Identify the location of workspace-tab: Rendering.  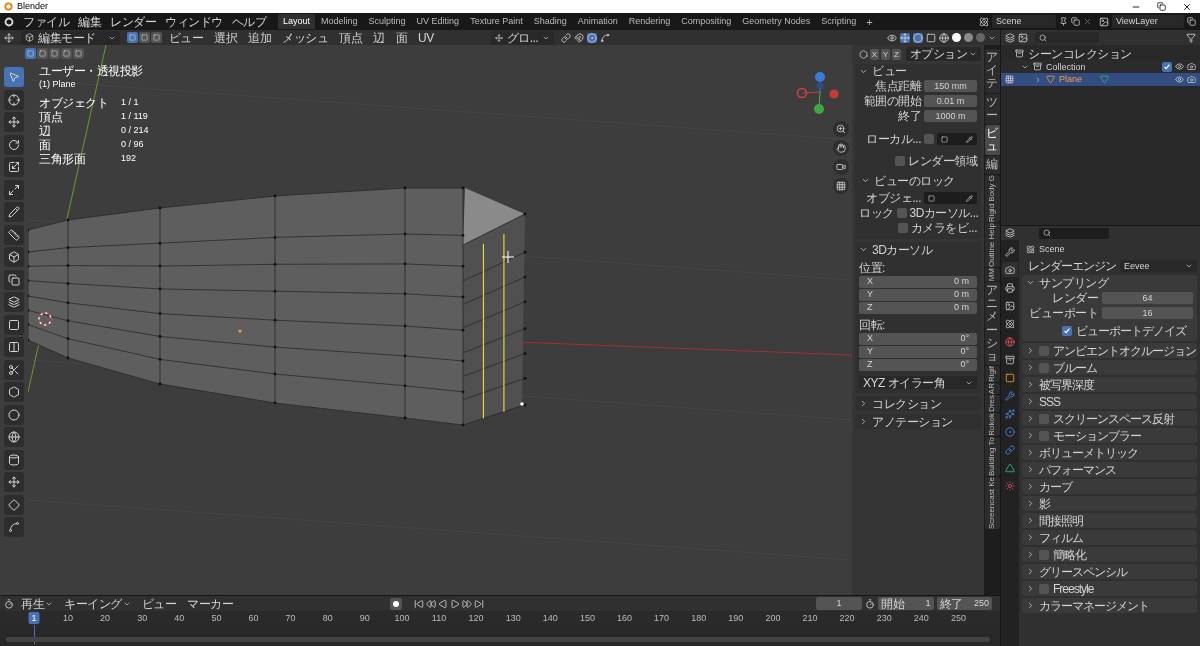
(649, 21).